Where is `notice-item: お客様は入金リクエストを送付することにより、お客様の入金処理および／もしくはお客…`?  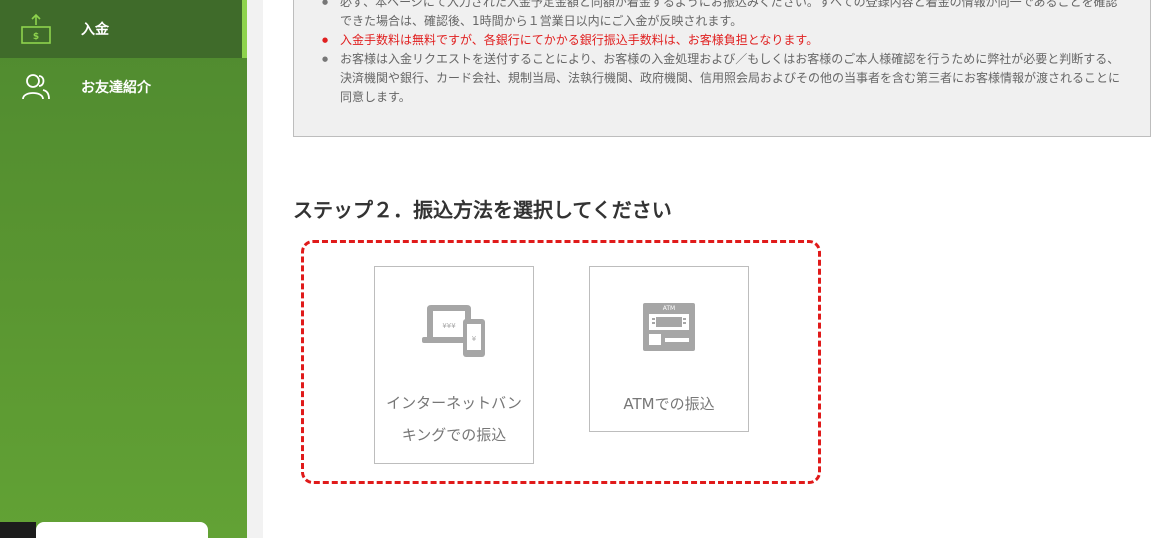 notice-item: お客様は入金リクエストを送付することにより、お客様の入金処理および／もしくはお客… is located at coordinates (722, 78).